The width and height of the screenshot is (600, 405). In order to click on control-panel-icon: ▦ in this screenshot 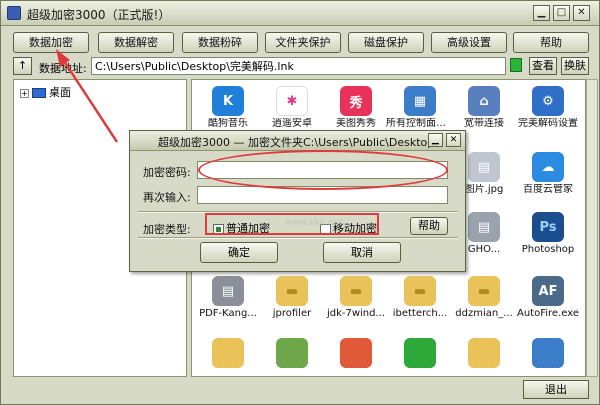, I will do `click(420, 101)`.